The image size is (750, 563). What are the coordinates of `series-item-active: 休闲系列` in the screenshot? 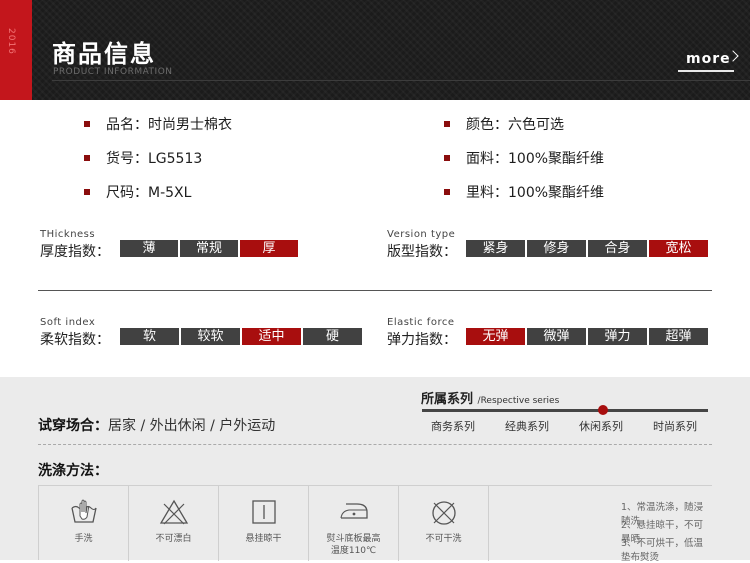 It's located at (601, 426).